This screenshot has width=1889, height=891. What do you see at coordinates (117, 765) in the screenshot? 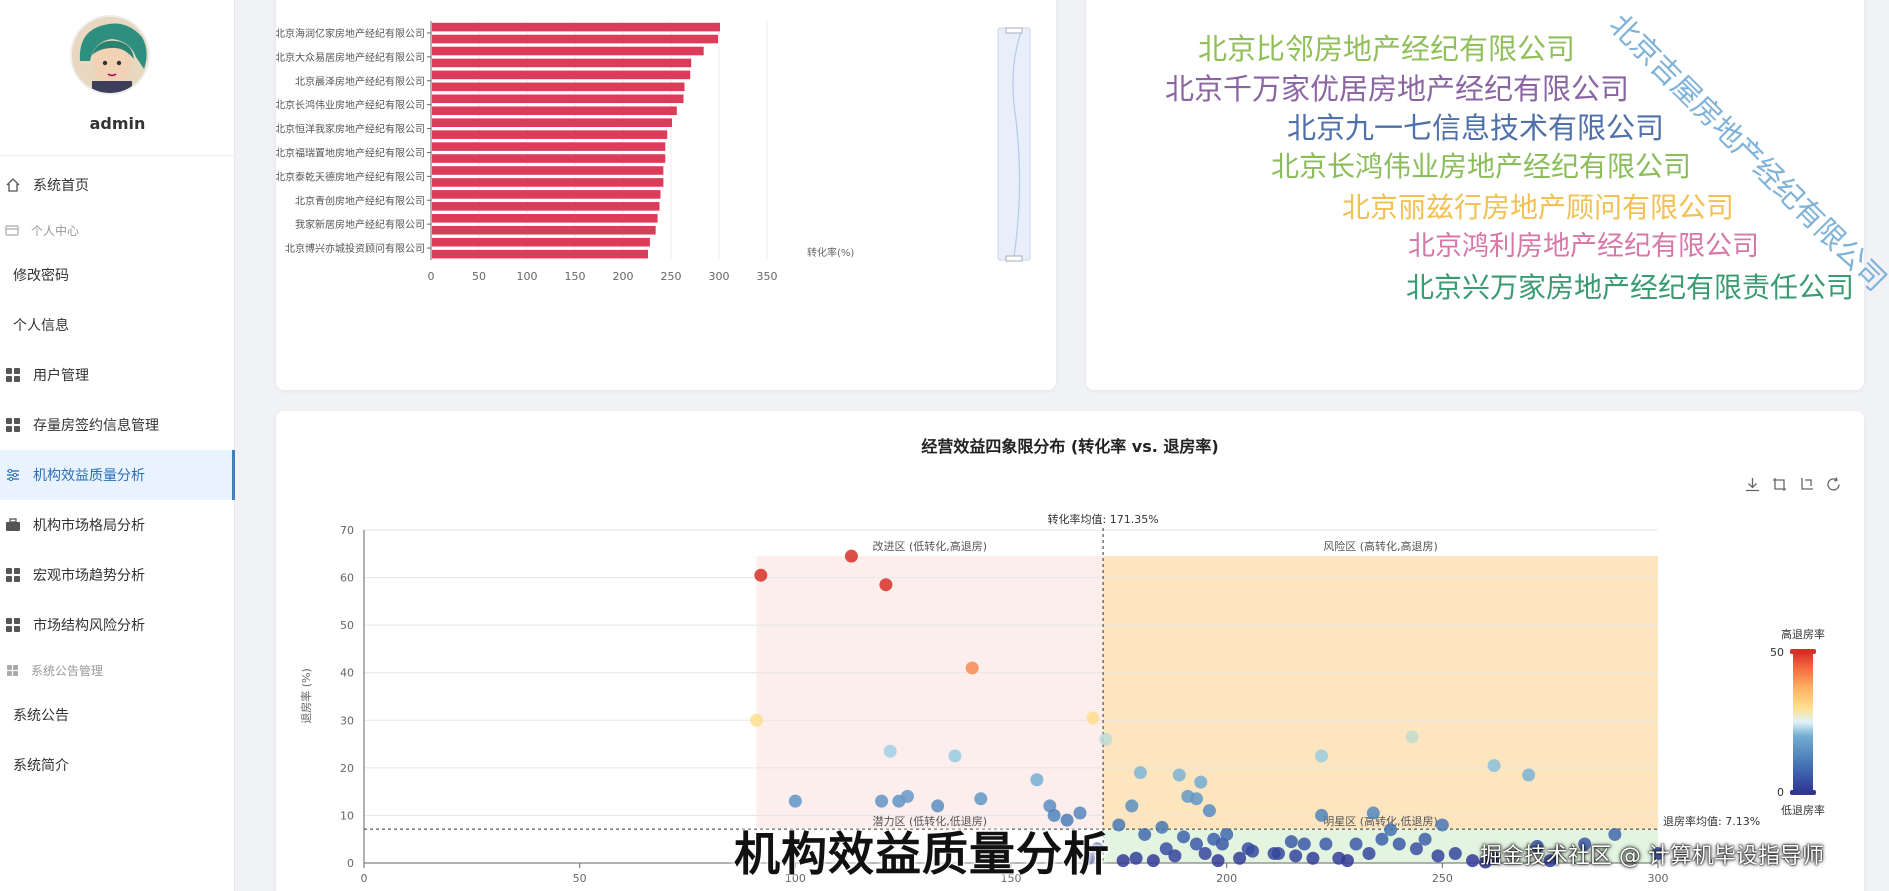
I see `menu-item-system-intro: 系统简介` at bounding box center [117, 765].